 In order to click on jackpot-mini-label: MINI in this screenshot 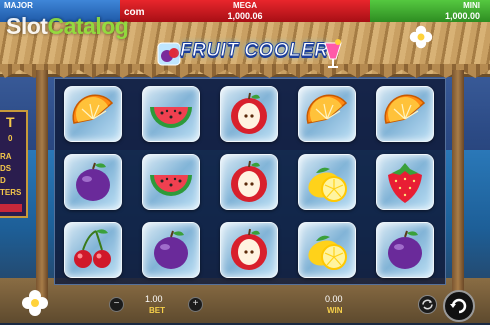, I will do `click(471, 5)`.